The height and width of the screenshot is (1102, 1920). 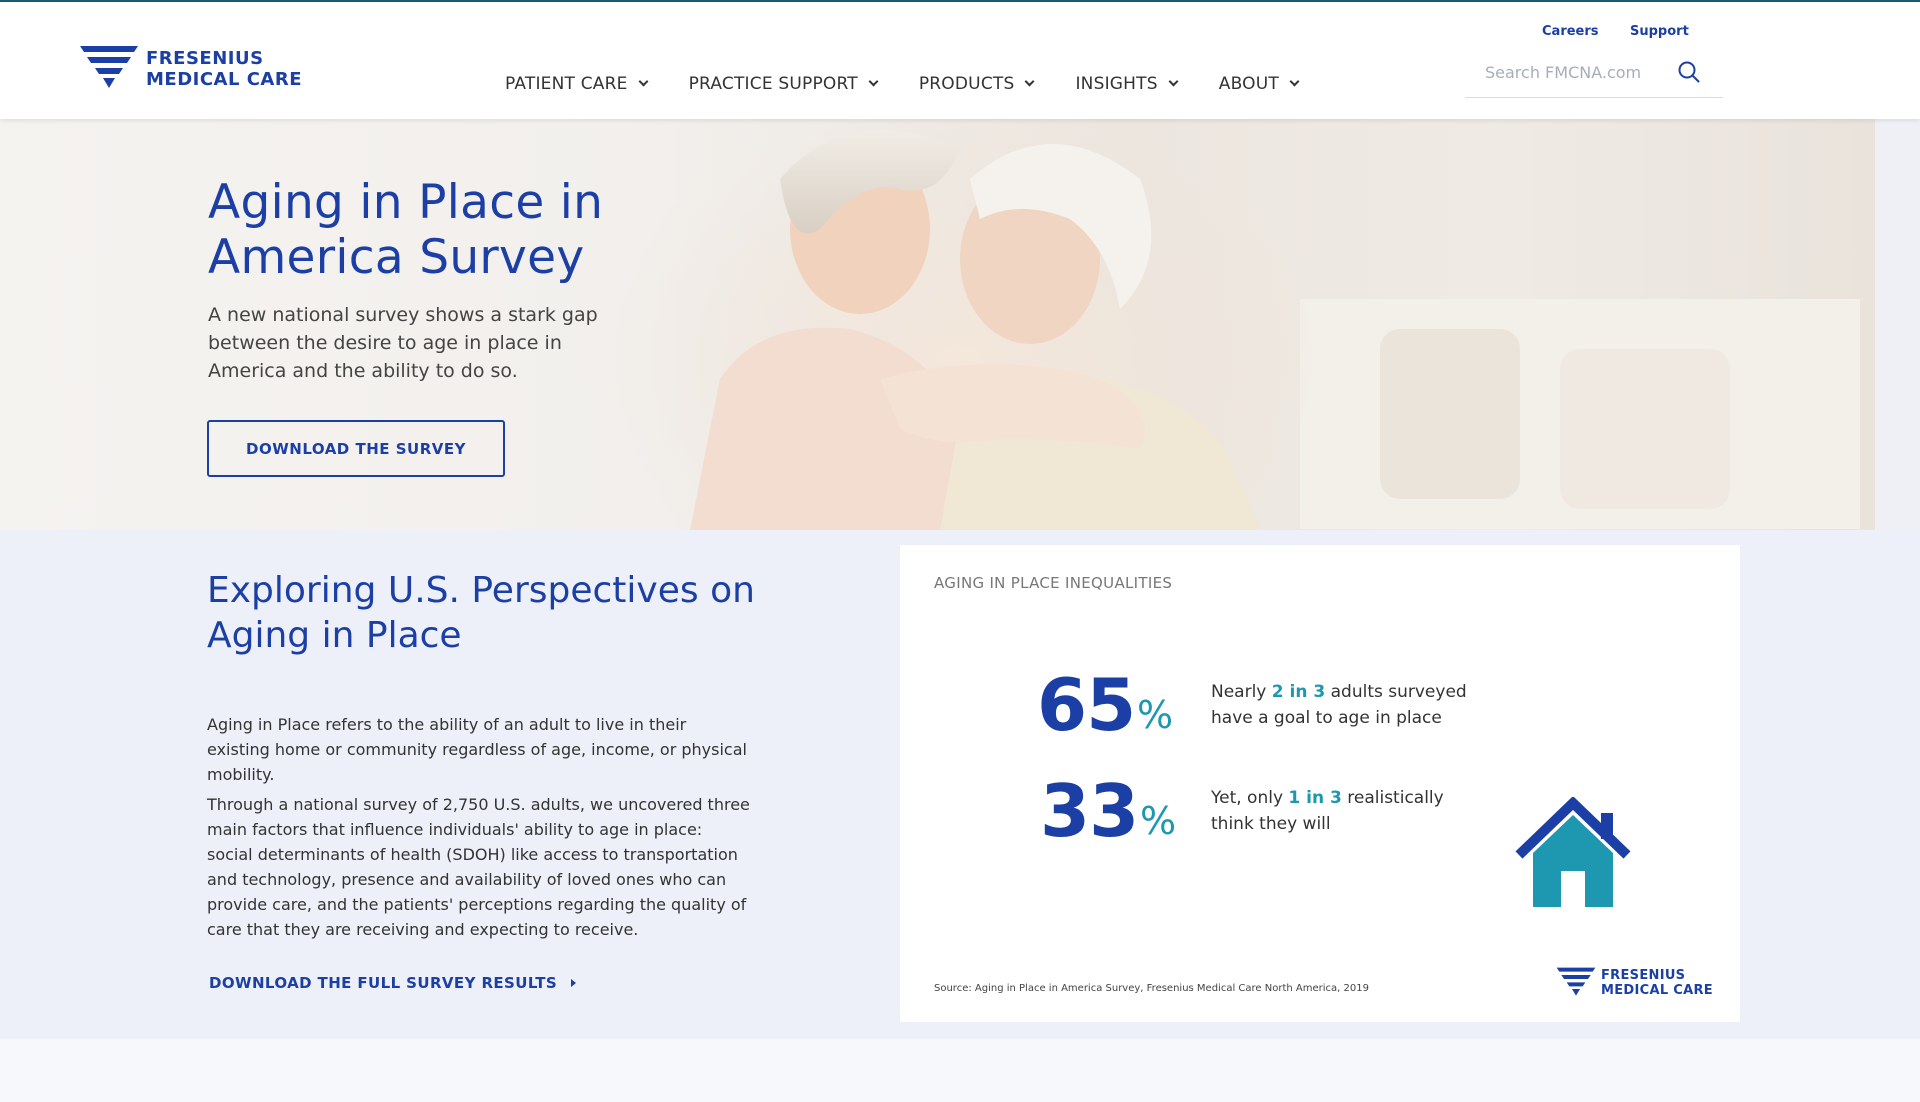 I want to click on search-bar, so click(x=1594, y=74).